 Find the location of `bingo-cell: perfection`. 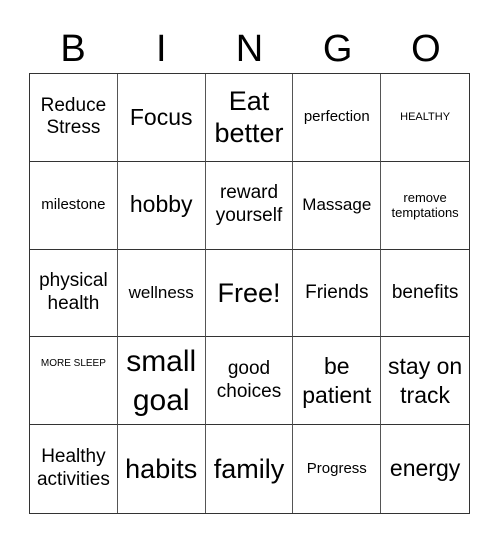

bingo-cell: perfection is located at coordinates (337, 118).